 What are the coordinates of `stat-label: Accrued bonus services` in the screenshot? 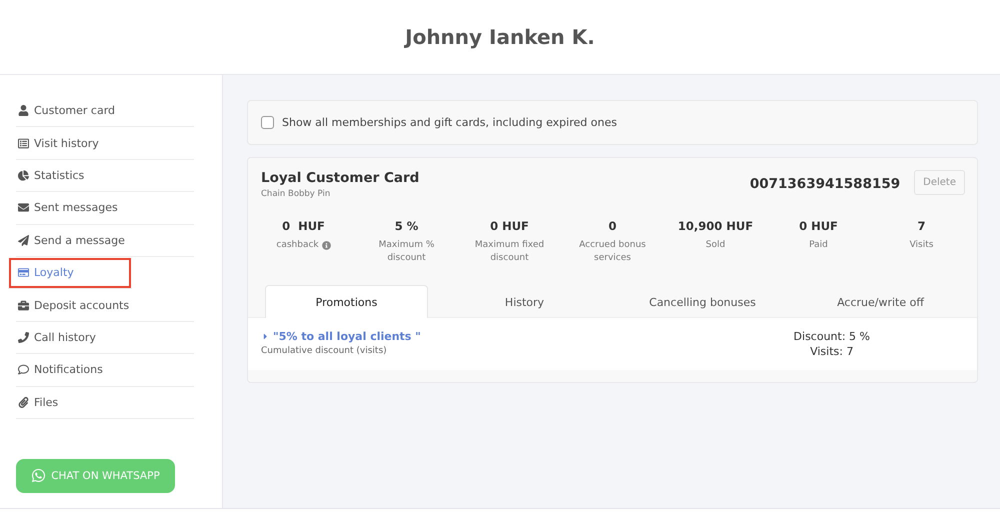 It's located at (612, 252).